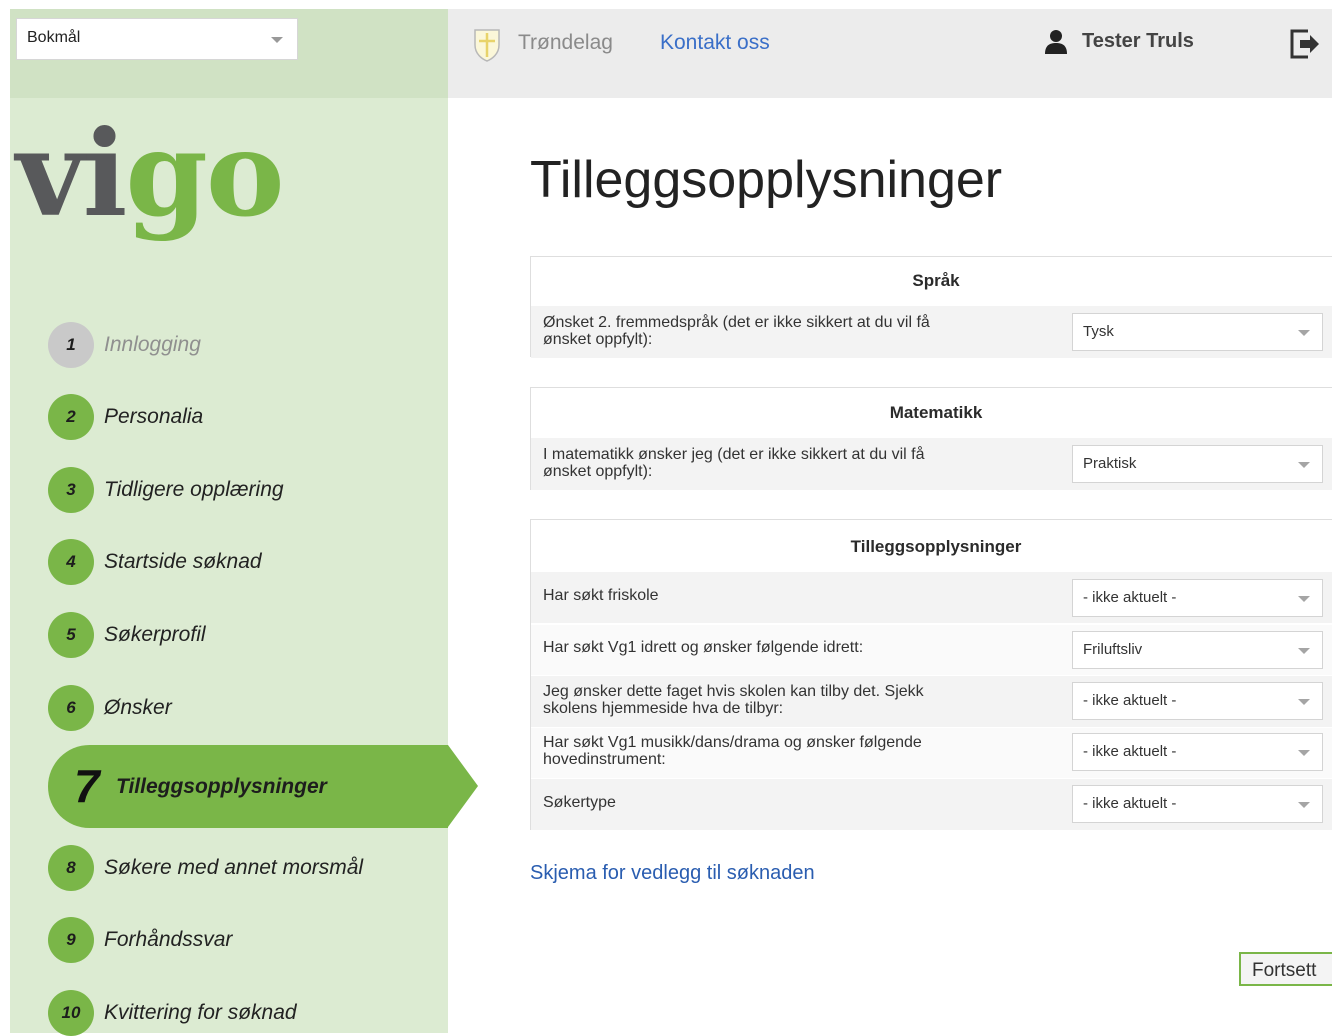  Describe the element at coordinates (1197, 804) in the screenshot. I see `sokertype-select: - ikke aktuelt -` at that location.